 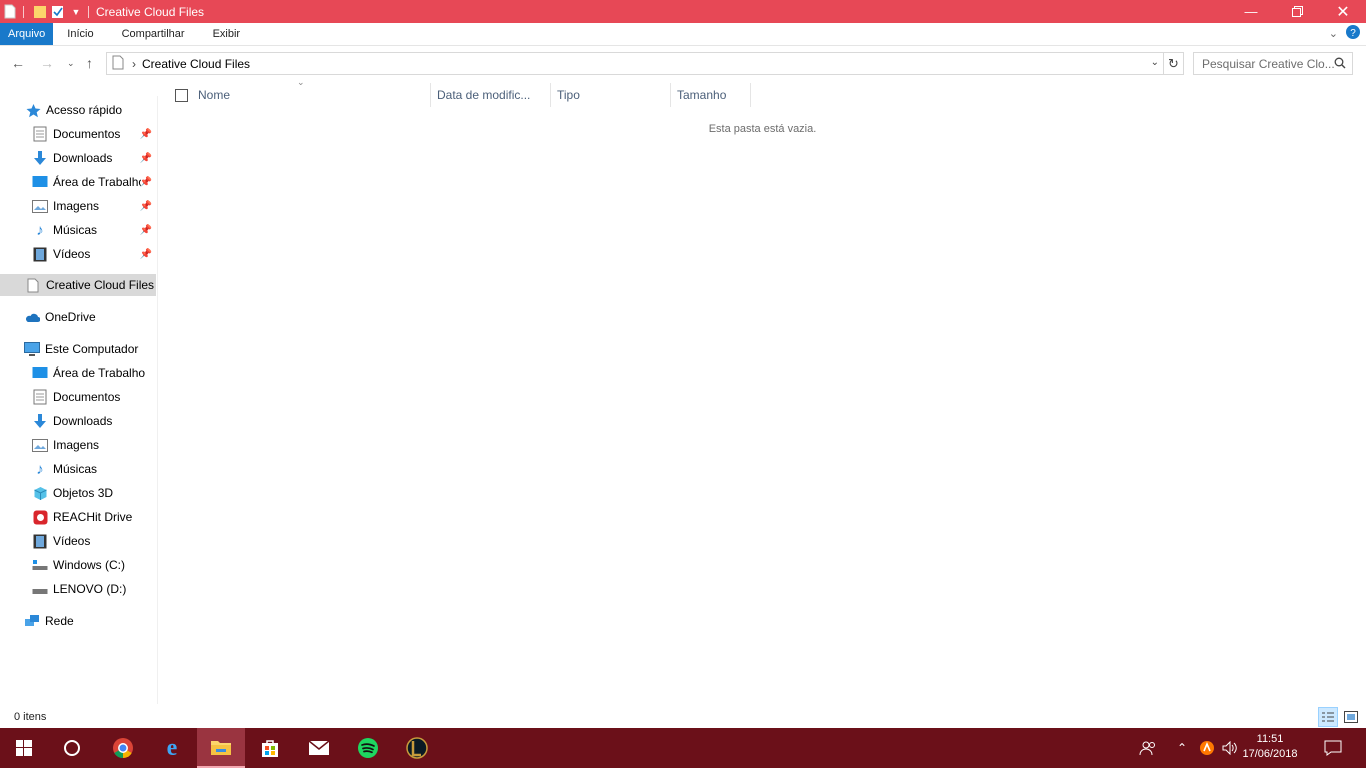 I want to click on properties-check-icon, so click(x=58, y=12).